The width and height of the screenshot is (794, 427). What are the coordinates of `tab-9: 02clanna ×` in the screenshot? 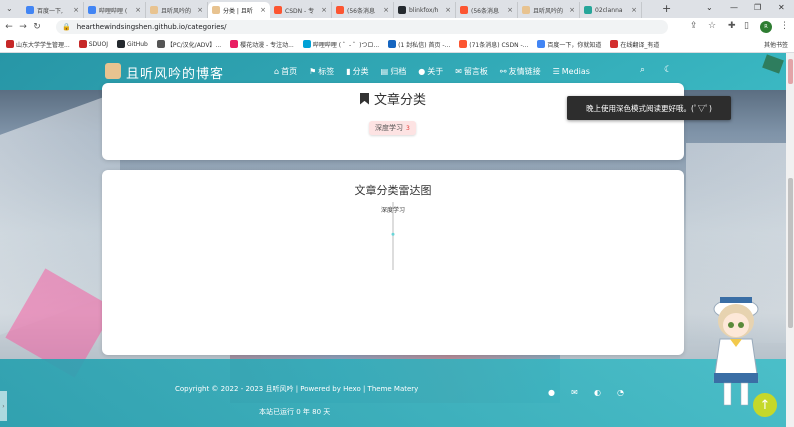 It's located at (611, 10).